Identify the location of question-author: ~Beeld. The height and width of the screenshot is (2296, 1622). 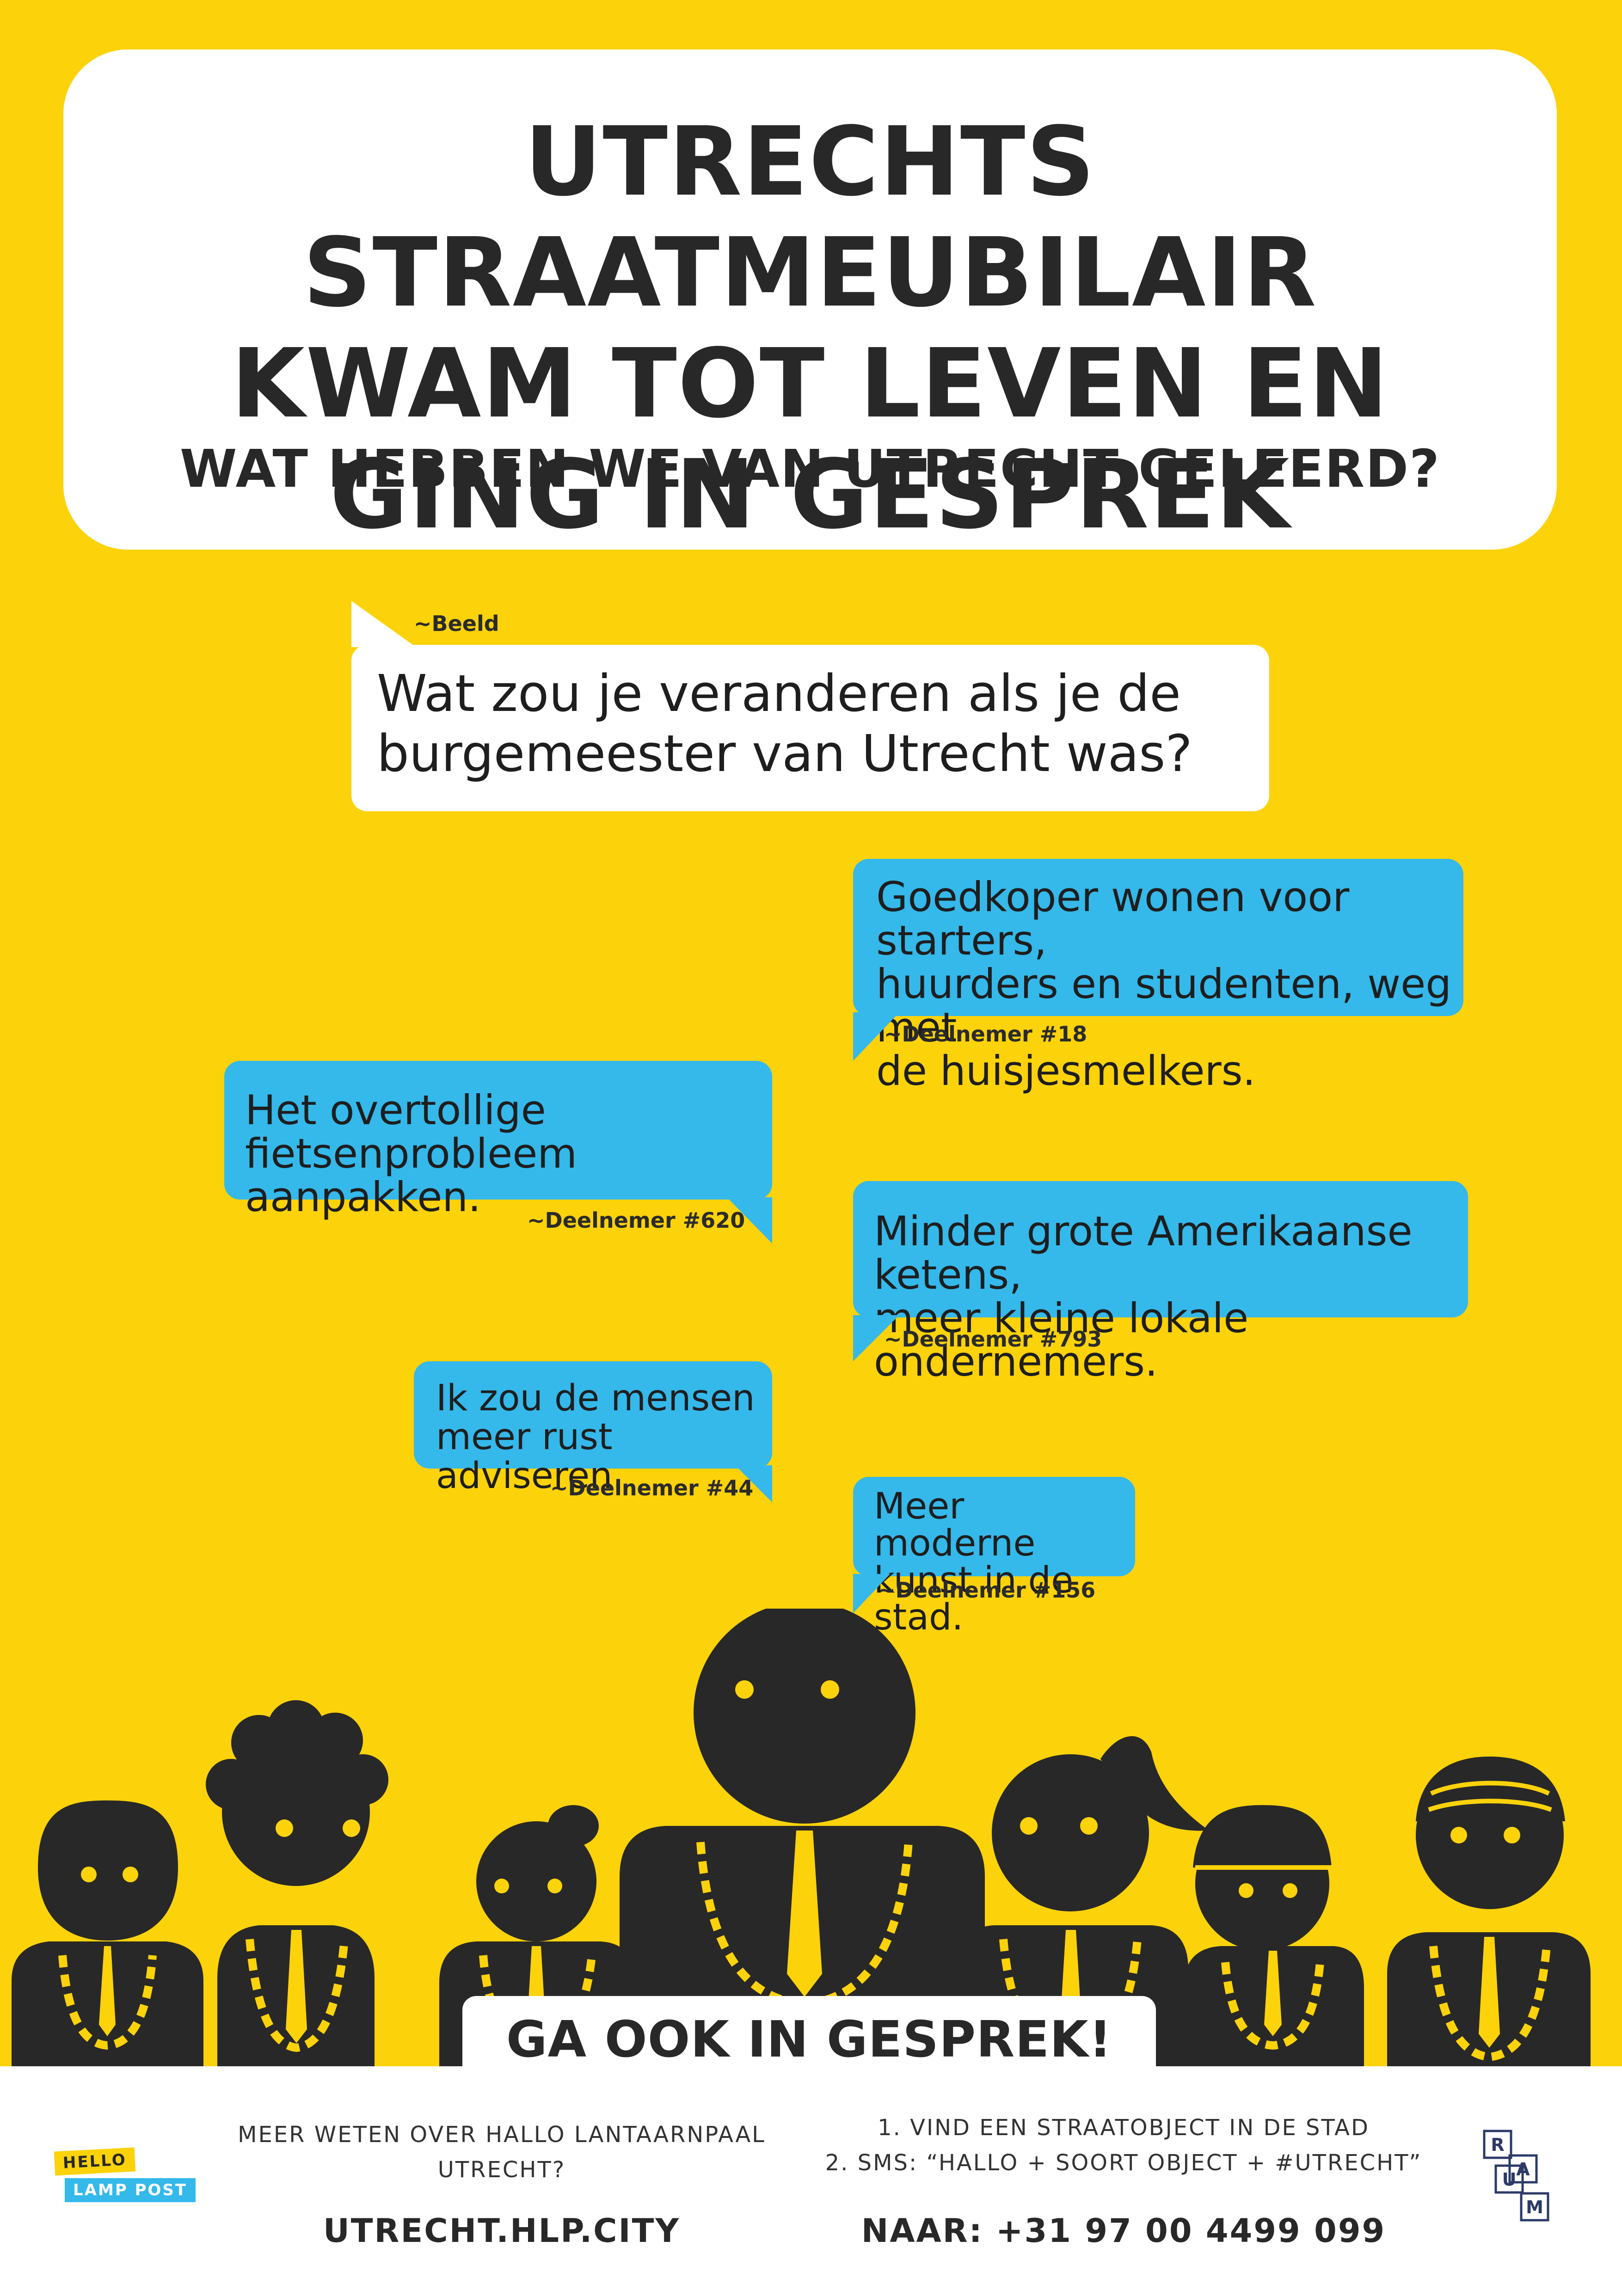
(457, 623).